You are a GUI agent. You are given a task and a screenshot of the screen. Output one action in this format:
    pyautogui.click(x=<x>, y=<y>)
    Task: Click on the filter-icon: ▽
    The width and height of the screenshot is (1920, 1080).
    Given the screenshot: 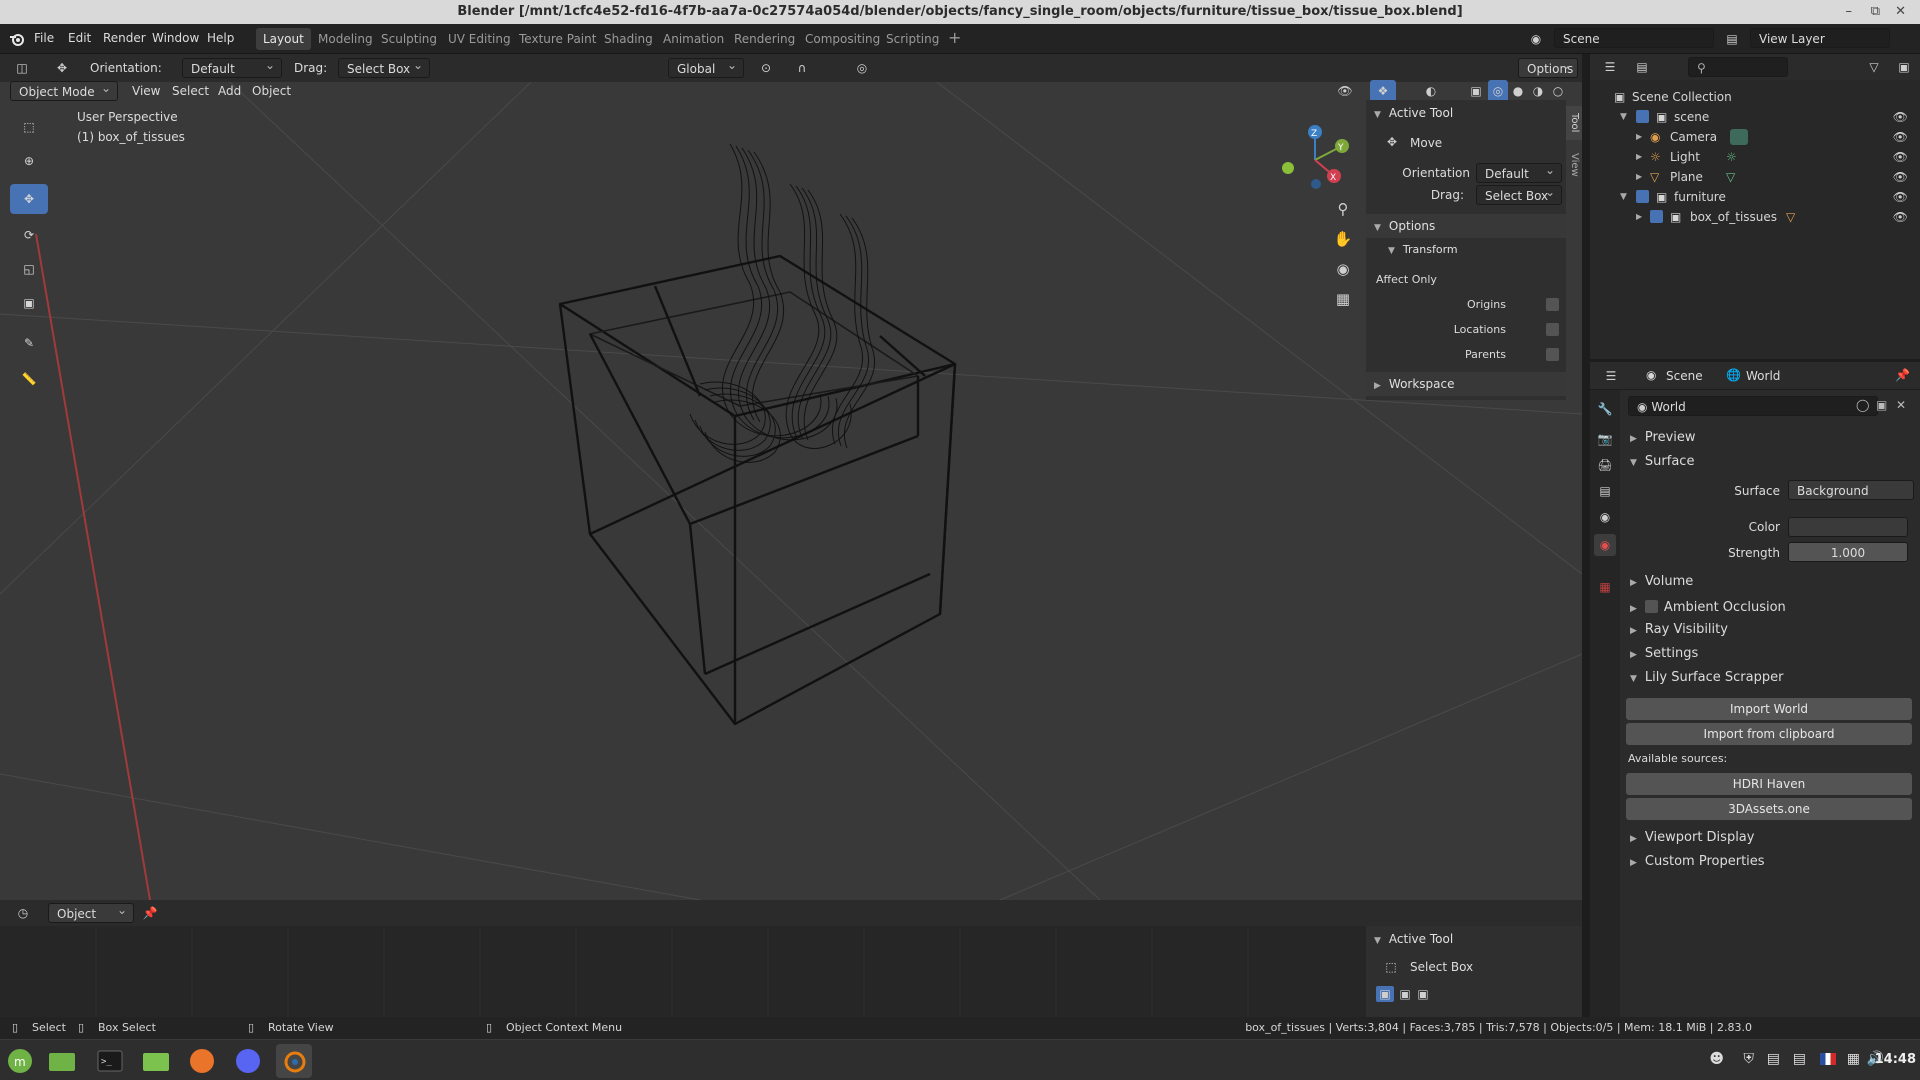 What is the action you would take?
    pyautogui.click(x=1874, y=67)
    